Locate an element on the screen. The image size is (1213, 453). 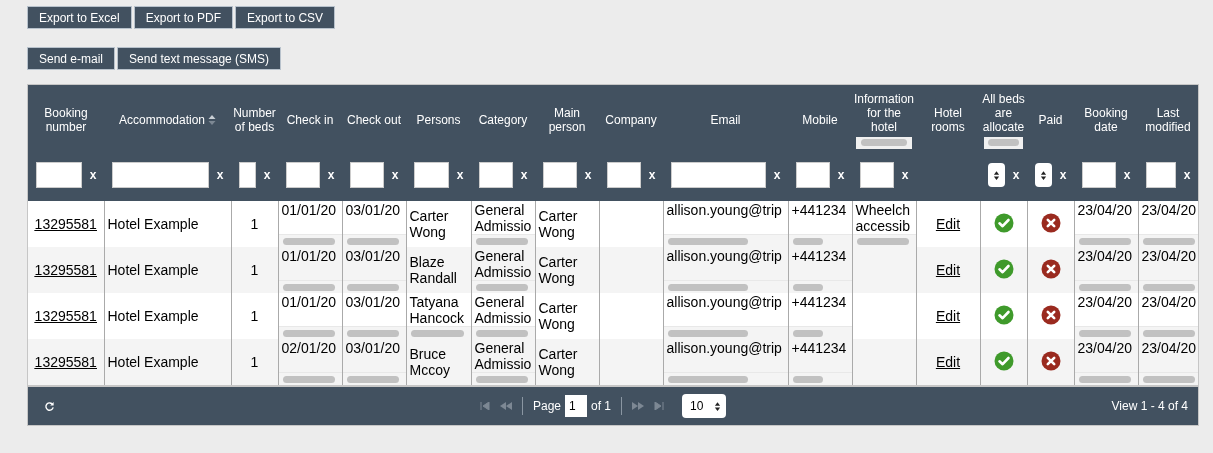
table-cell: 03/01/20 is located at coordinates (372, 256).